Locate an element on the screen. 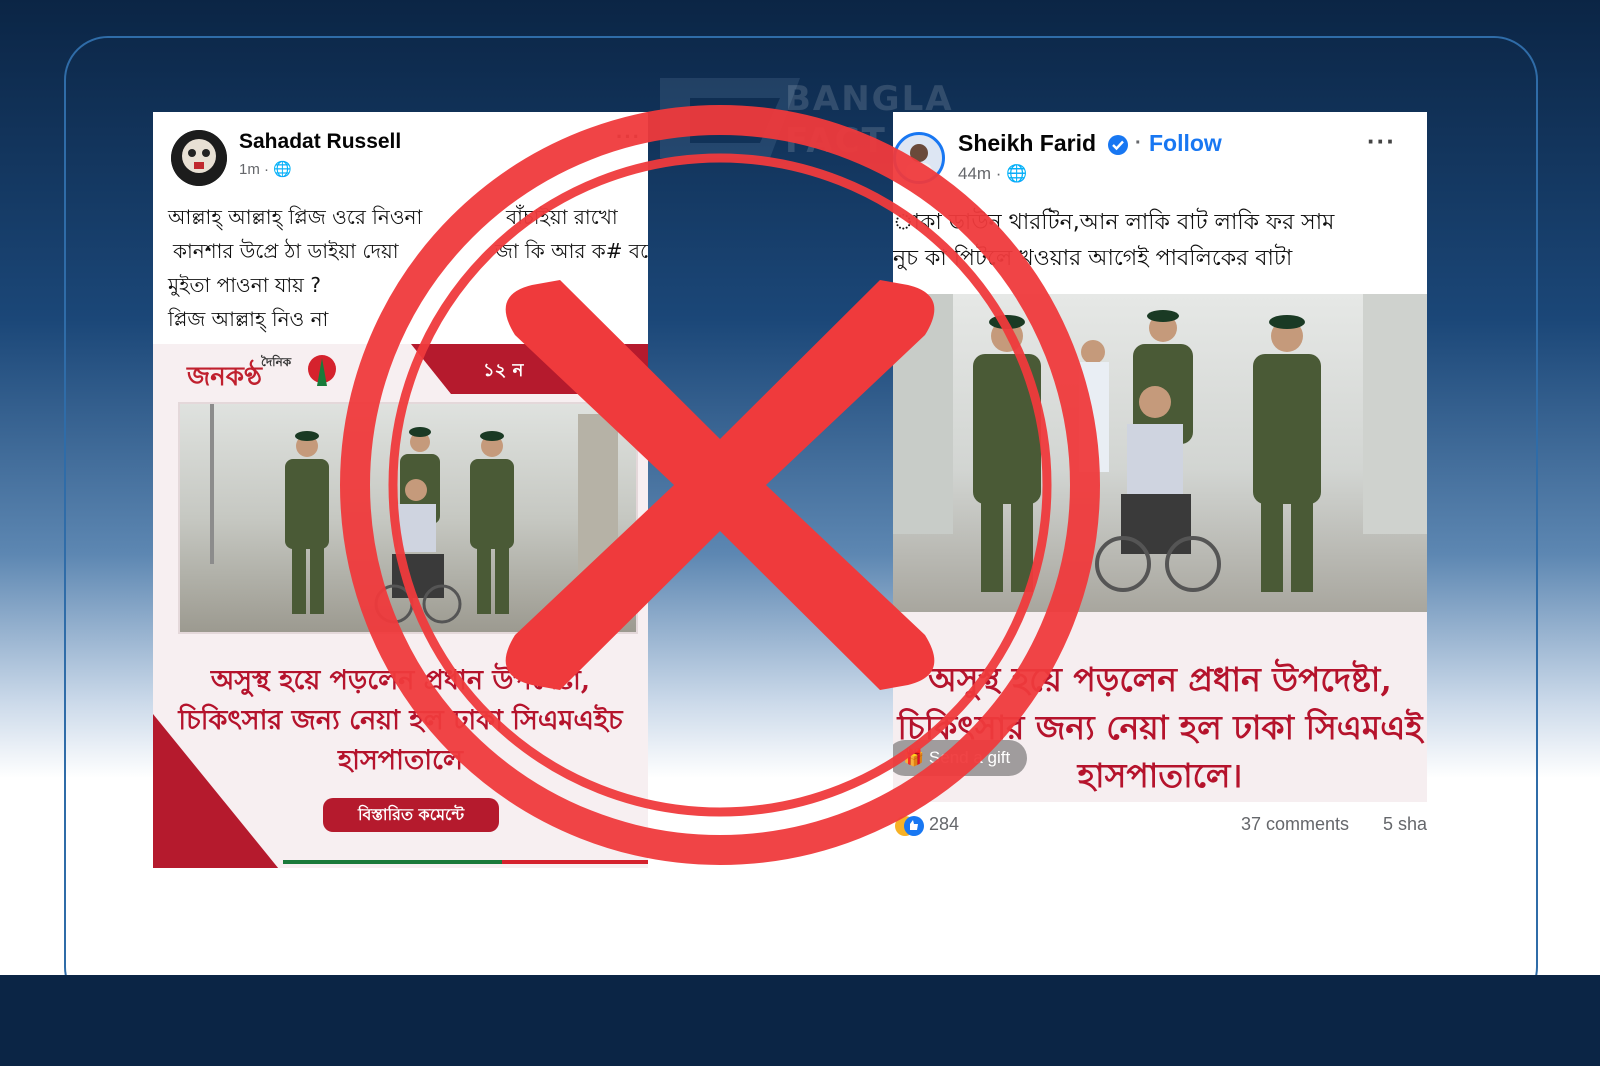 The height and width of the screenshot is (1066, 1600). send-gift-button: 🎁 Send a gift is located at coordinates (960, 758).